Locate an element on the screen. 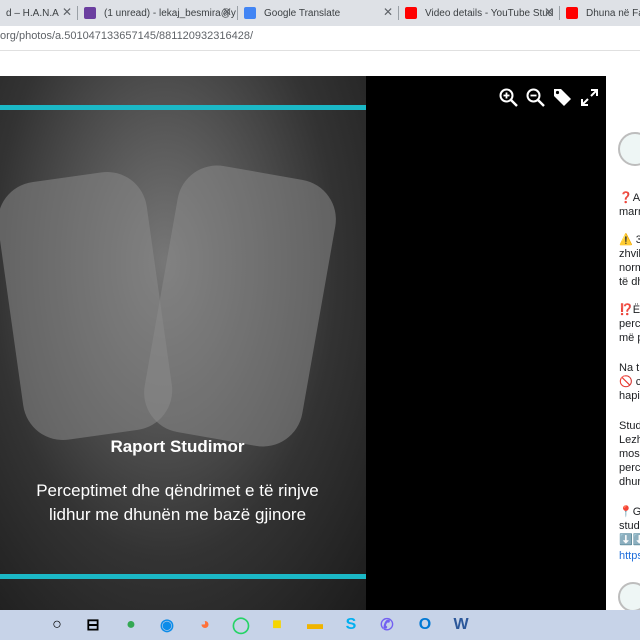  browser-tab: (1 unread) - lekaj_besmira@y ✕ is located at coordinates (158, 13).